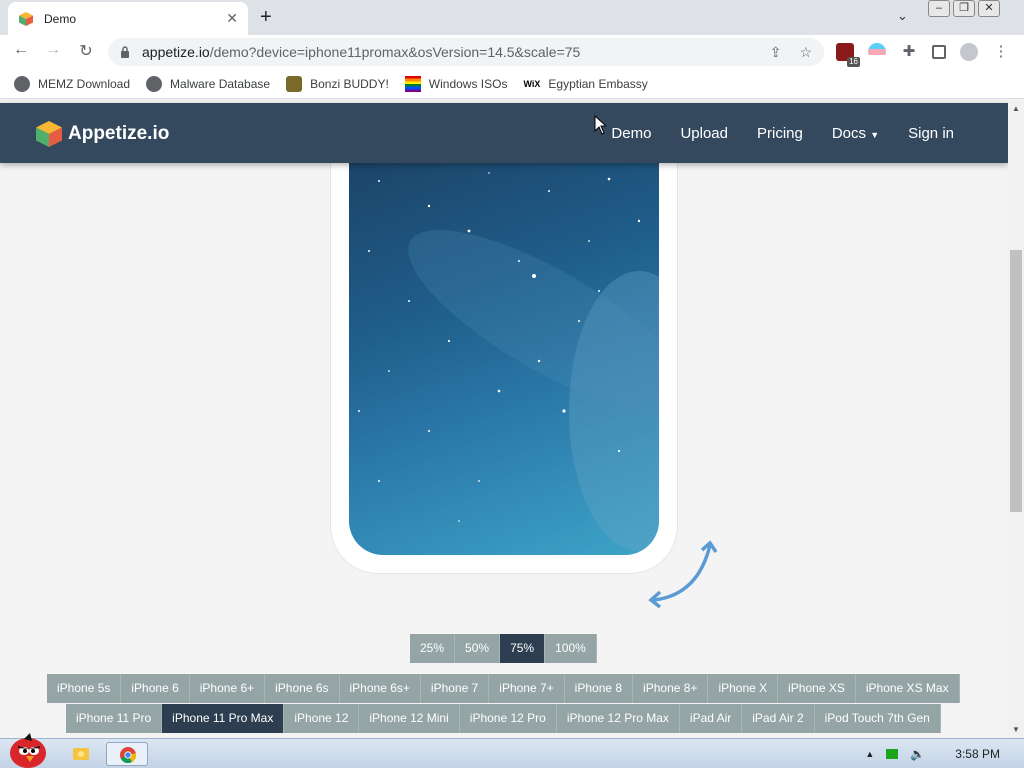 Image resolution: width=1024 pixels, height=768 pixels. Describe the element at coordinates (294, 83) in the screenshot. I see `bonzi-icon` at that location.